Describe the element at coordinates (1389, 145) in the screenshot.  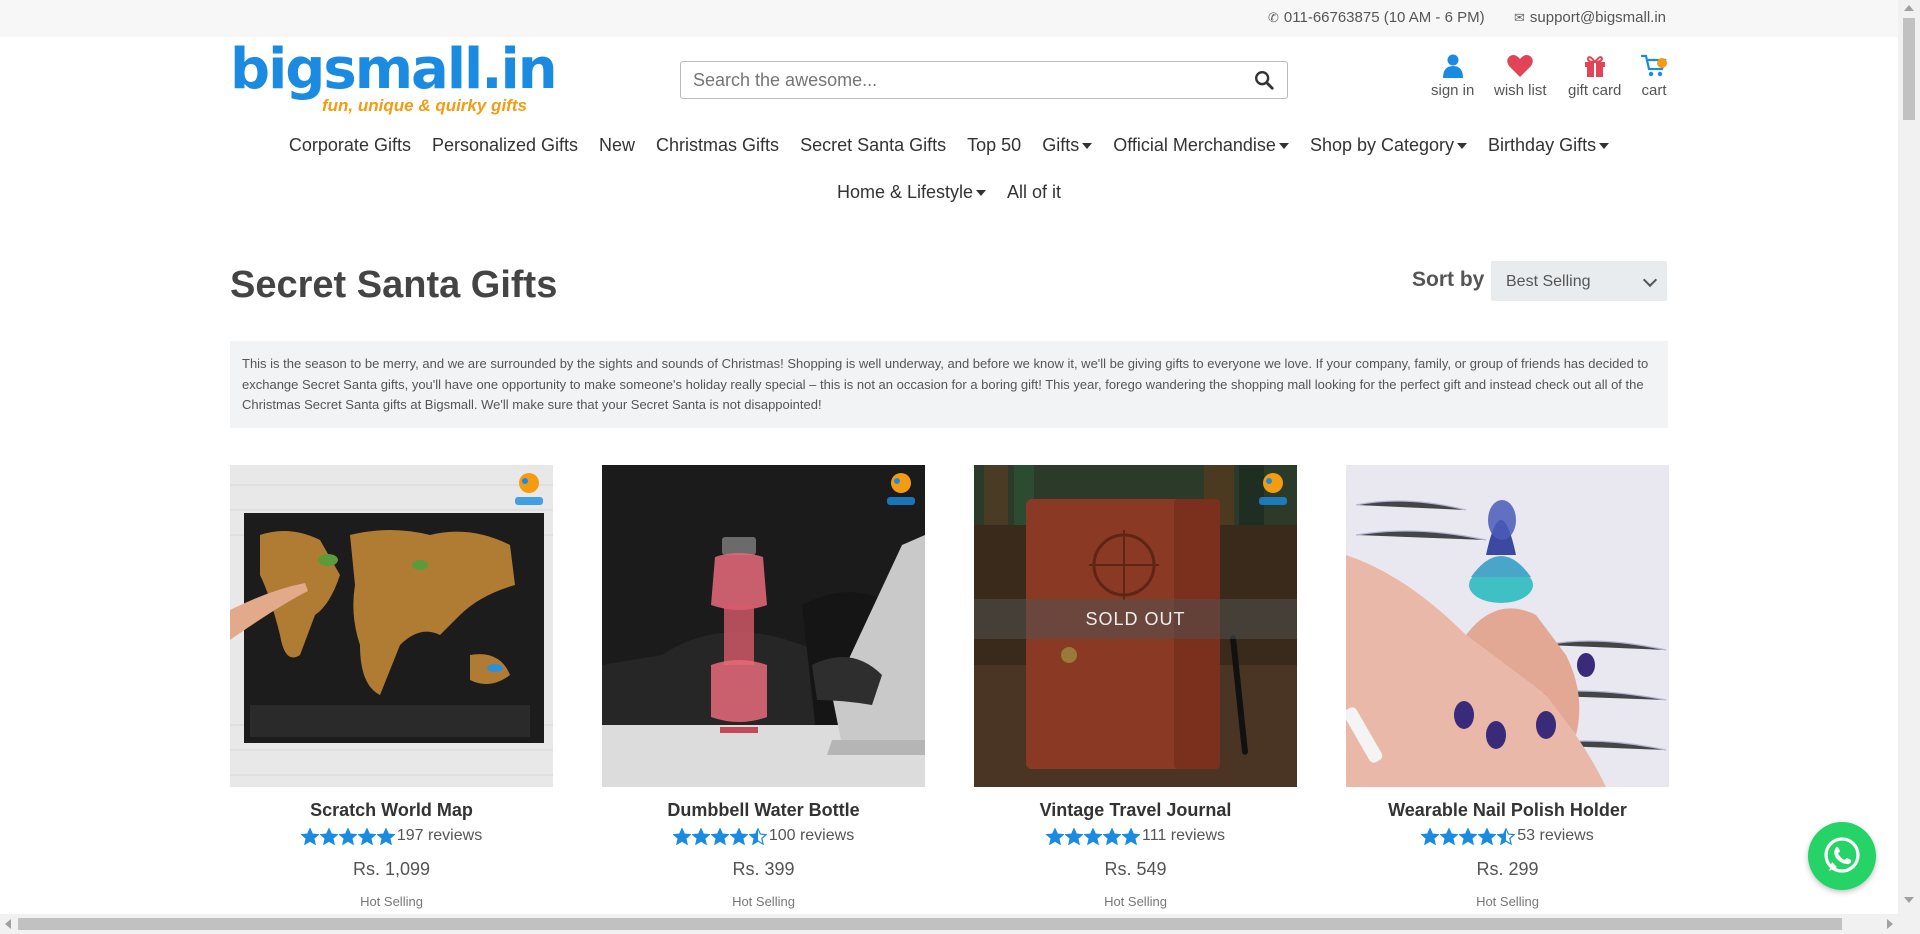
I see `nav-shop-by-category: Shop by Category` at that location.